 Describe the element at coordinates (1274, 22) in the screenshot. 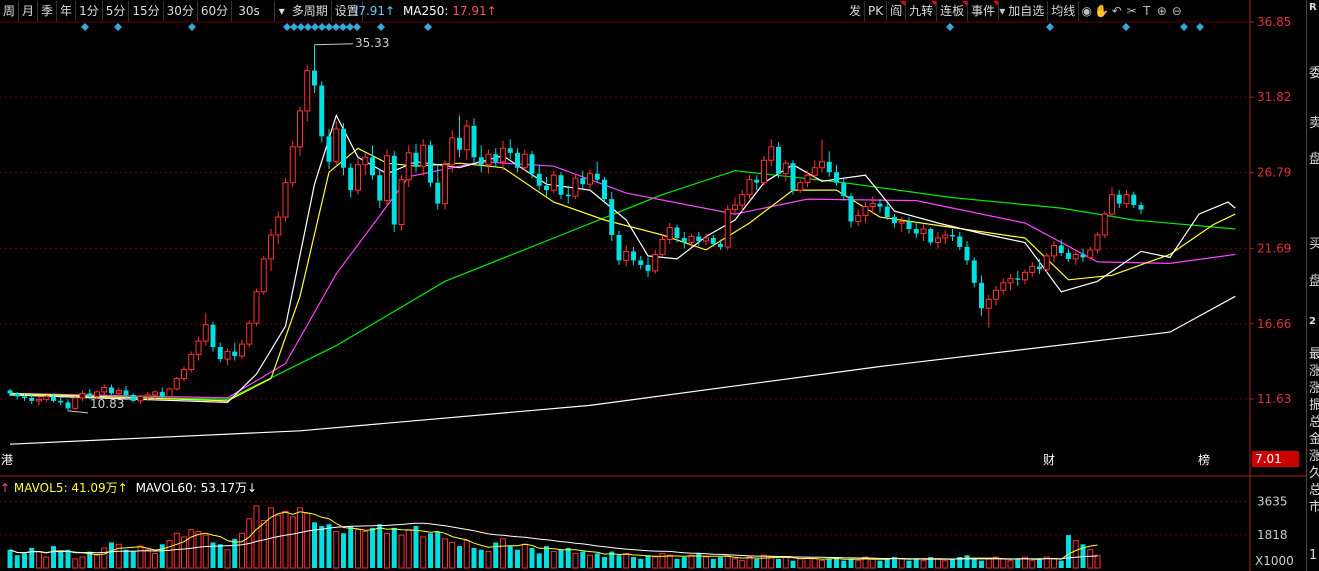

I see `price-tick-label: 36.85` at that location.